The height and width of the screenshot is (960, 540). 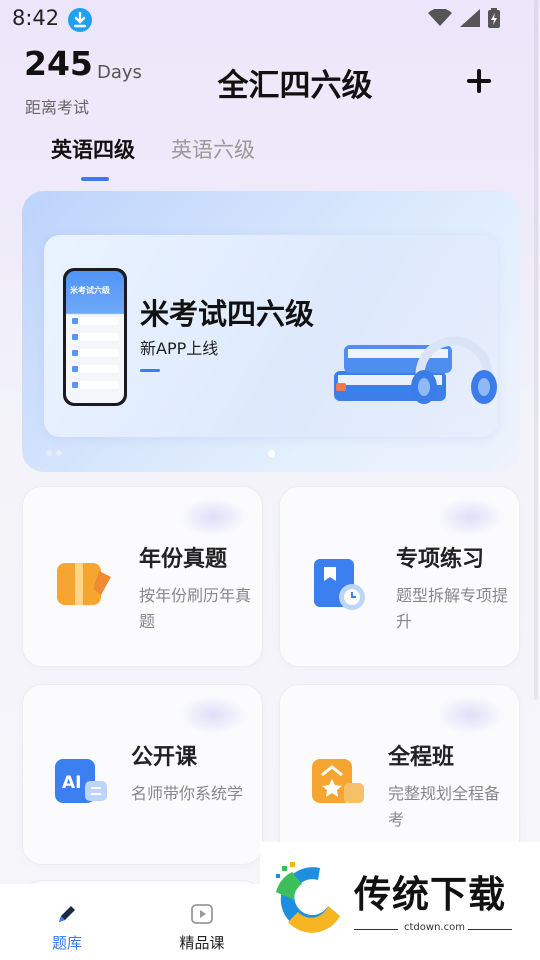 What do you see at coordinates (271, 453) in the screenshot?
I see `carousel-dot-active` at bounding box center [271, 453].